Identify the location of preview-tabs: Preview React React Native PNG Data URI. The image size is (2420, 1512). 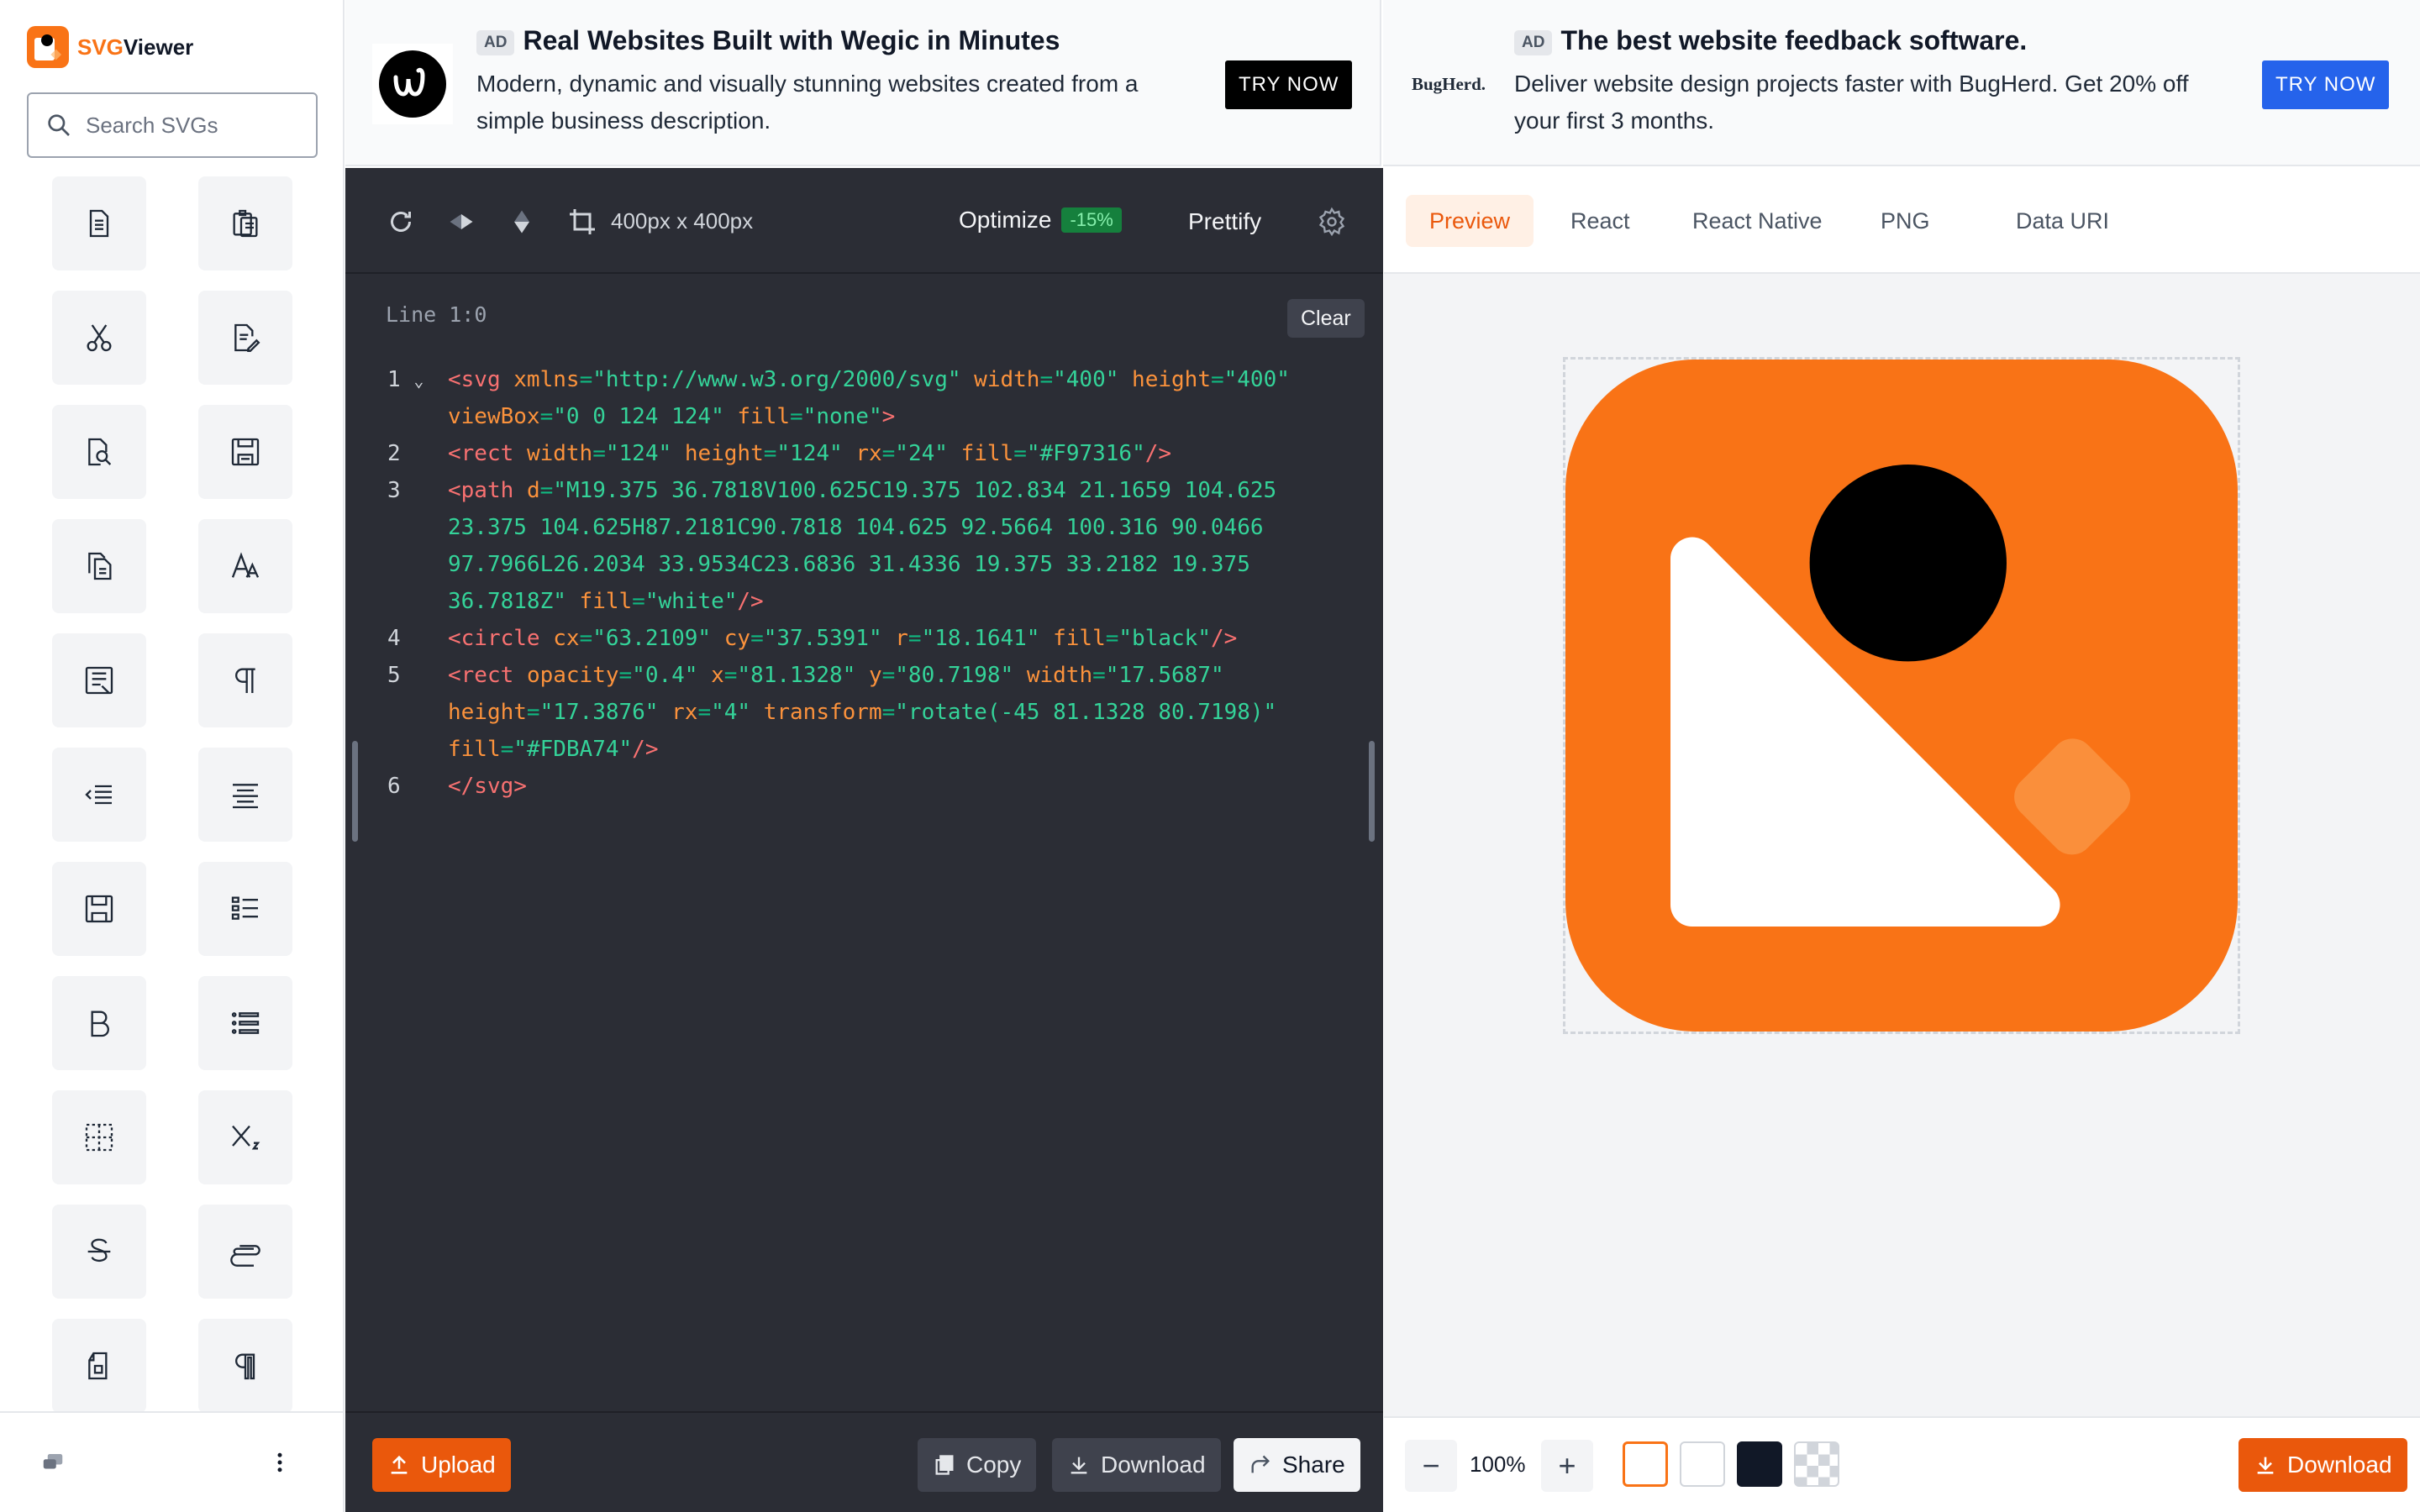
(1902, 221).